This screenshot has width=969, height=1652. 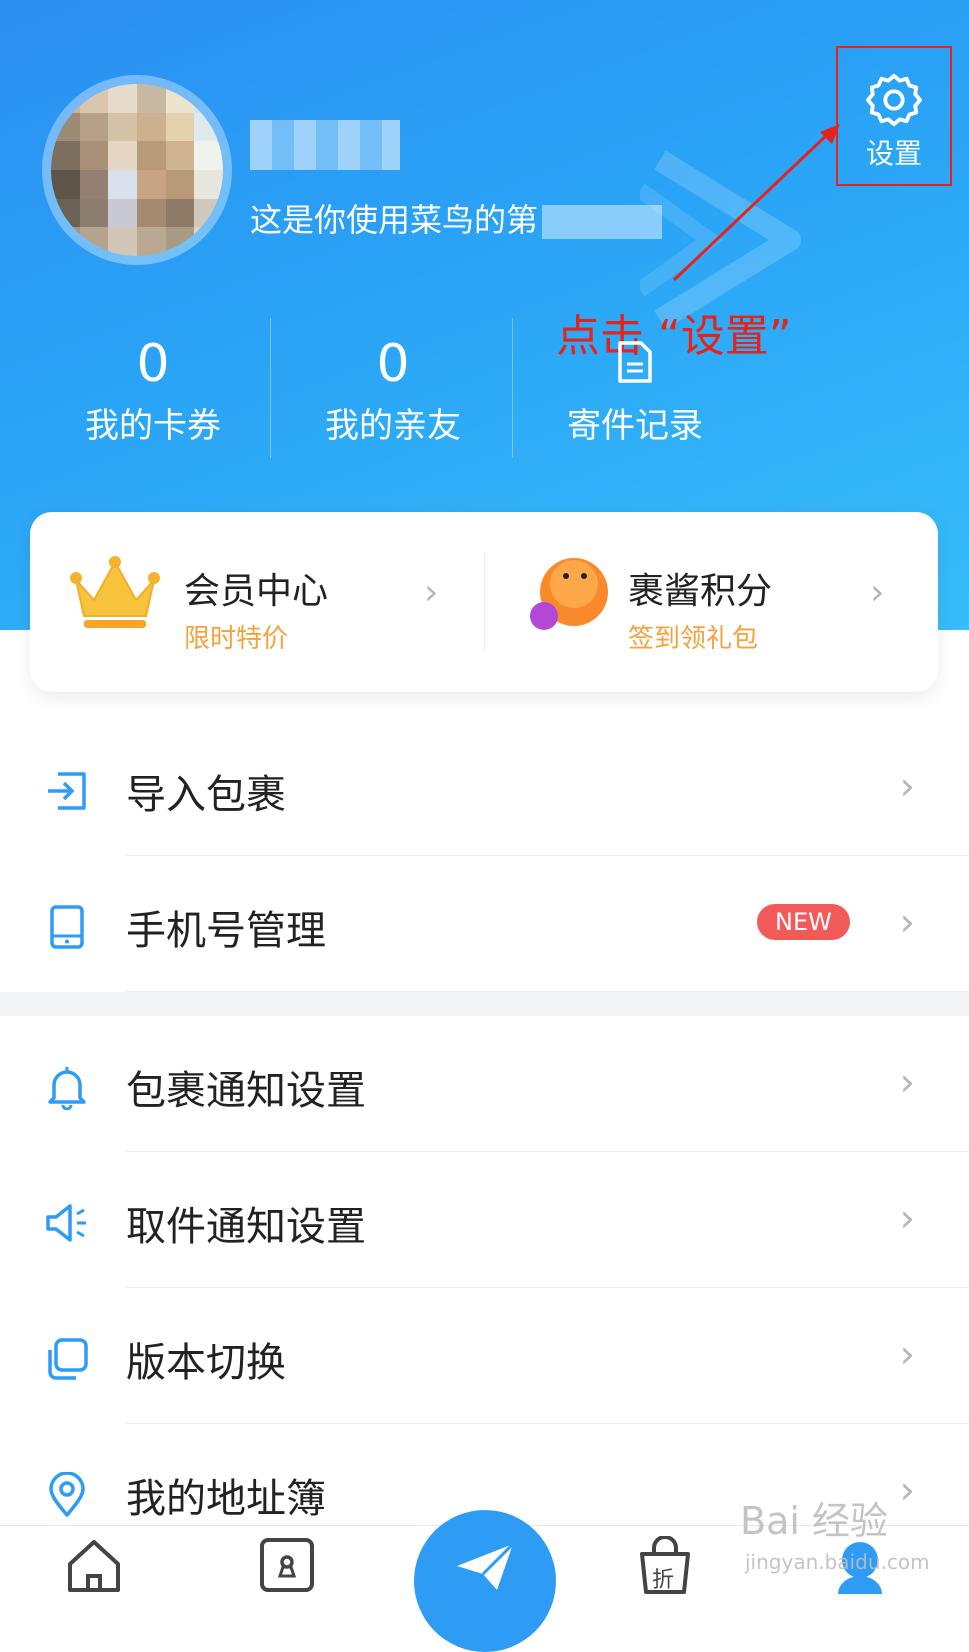 What do you see at coordinates (66, 1223) in the screenshot?
I see `speaker-icon` at bounding box center [66, 1223].